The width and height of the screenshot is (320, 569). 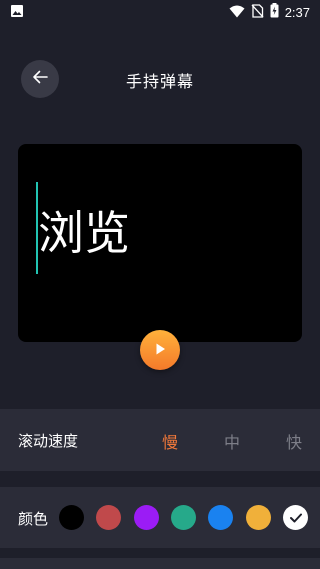 What do you see at coordinates (258, 517) in the screenshot?
I see `color-swatch-orange` at bounding box center [258, 517].